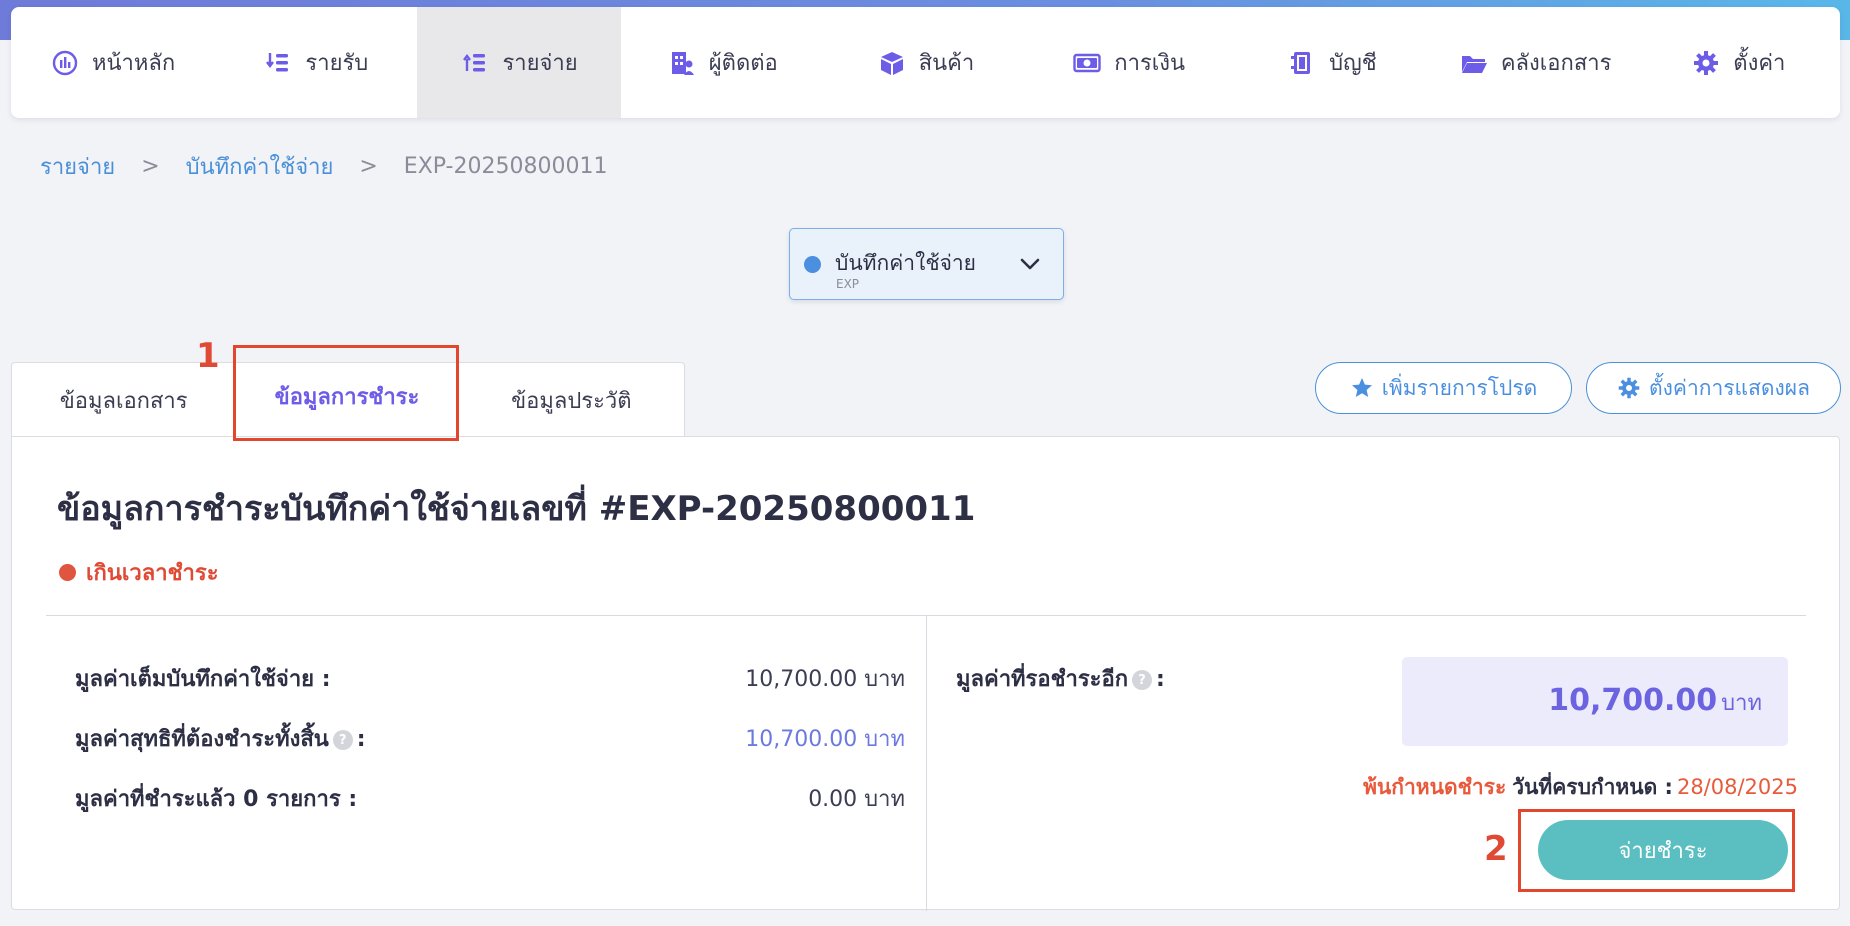  What do you see at coordinates (1474, 63) in the screenshot?
I see `folder-icon` at bounding box center [1474, 63].